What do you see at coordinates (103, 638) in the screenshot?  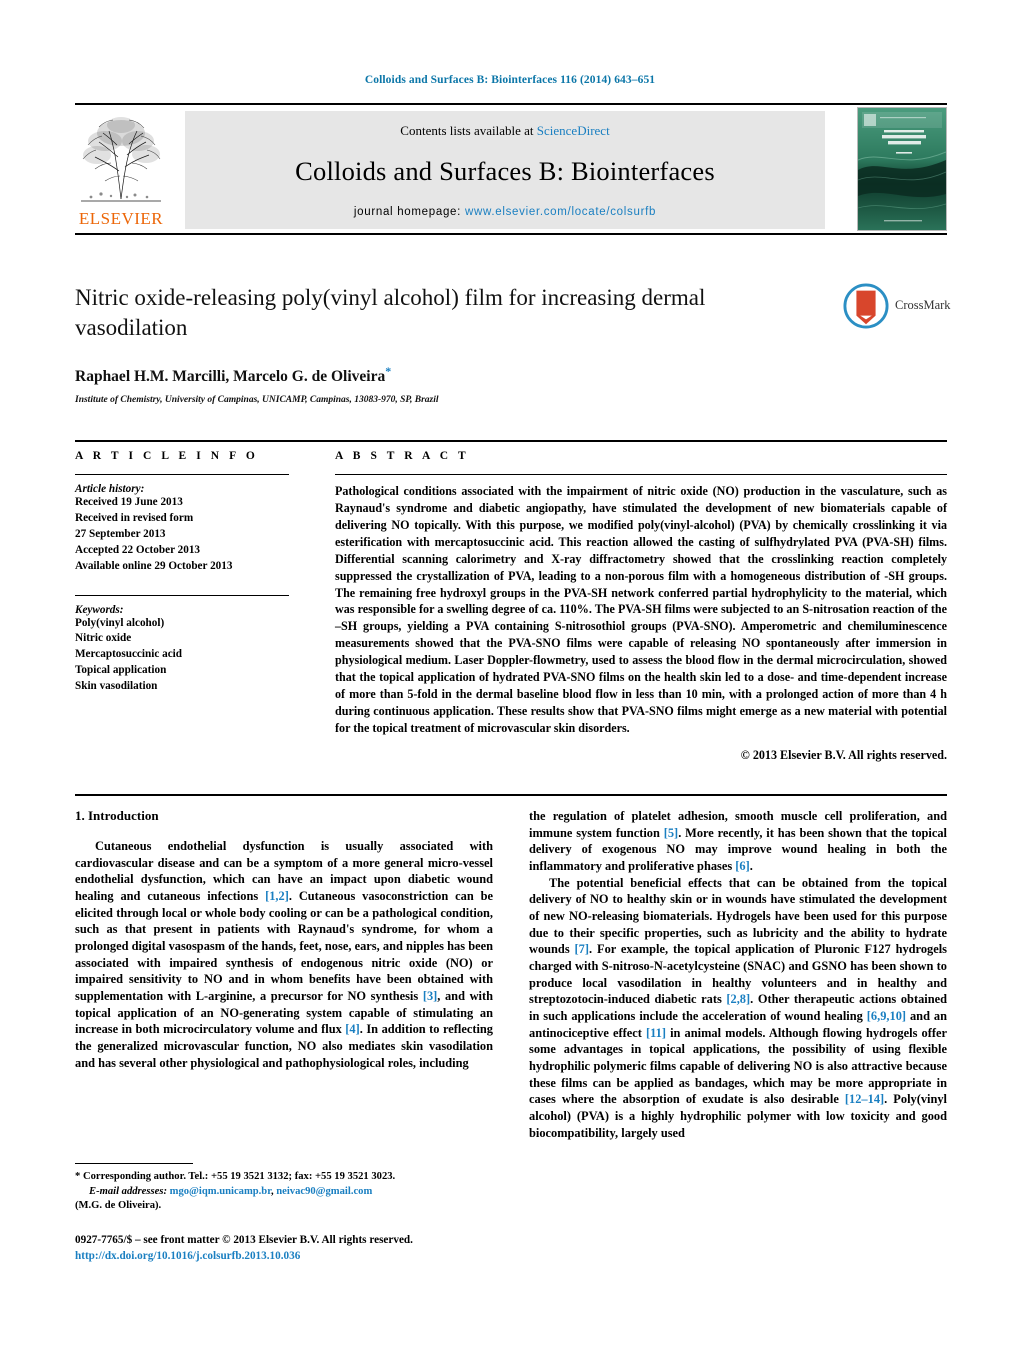 I see `keyword-item: Nitric oxide` at bounding box center [103, 638].